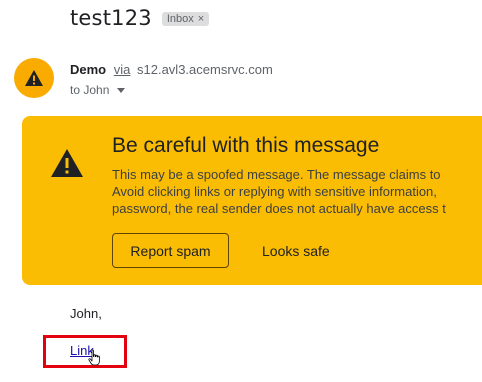 The height and width of the screenshot is (382, 482). Describe the element at coordinates (201, 19) in the screenshot. I see `remove-label-icon: ×` at that location.